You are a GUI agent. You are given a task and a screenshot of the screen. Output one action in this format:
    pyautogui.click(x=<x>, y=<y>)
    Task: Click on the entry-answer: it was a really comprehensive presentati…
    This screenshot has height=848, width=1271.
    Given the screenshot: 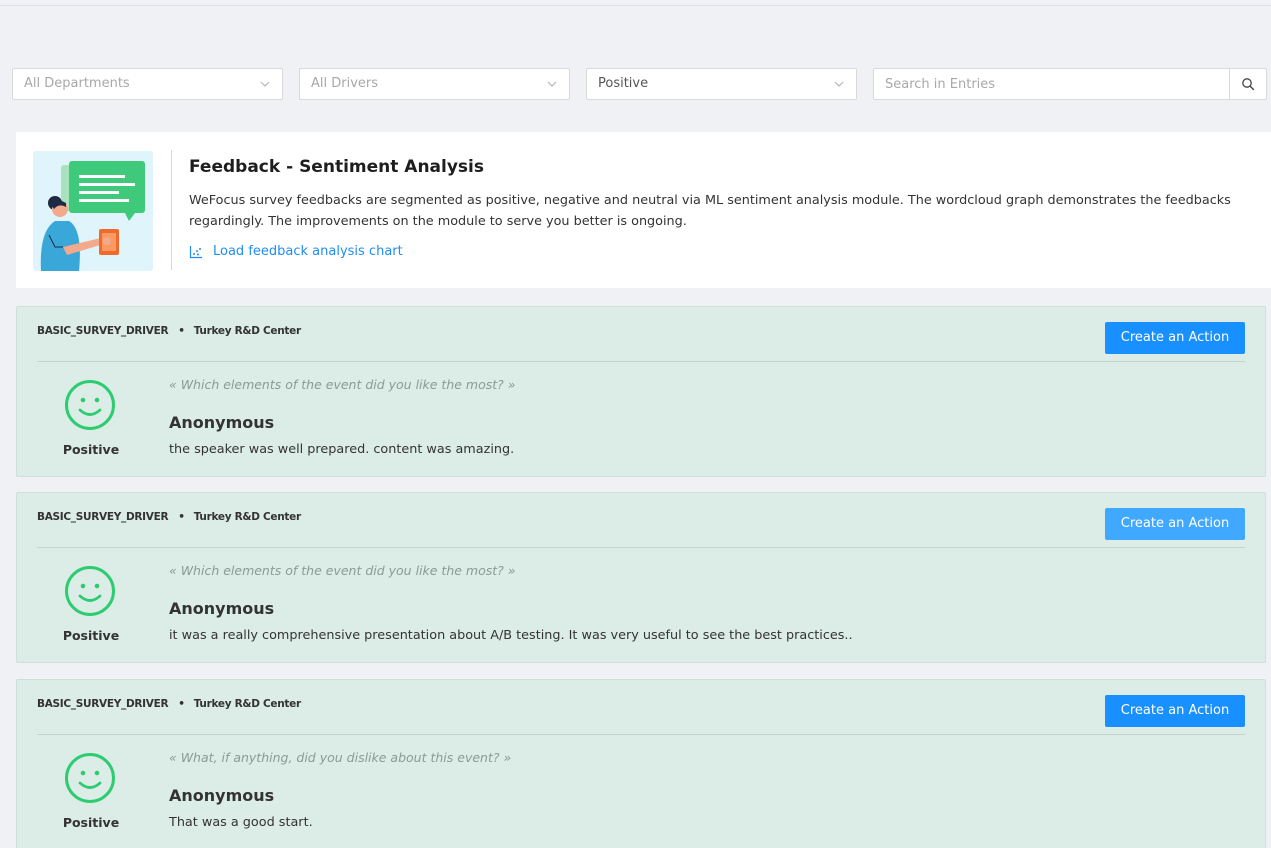 What is the action you would take?
    pyautogui.click(x=511, y=635)
    